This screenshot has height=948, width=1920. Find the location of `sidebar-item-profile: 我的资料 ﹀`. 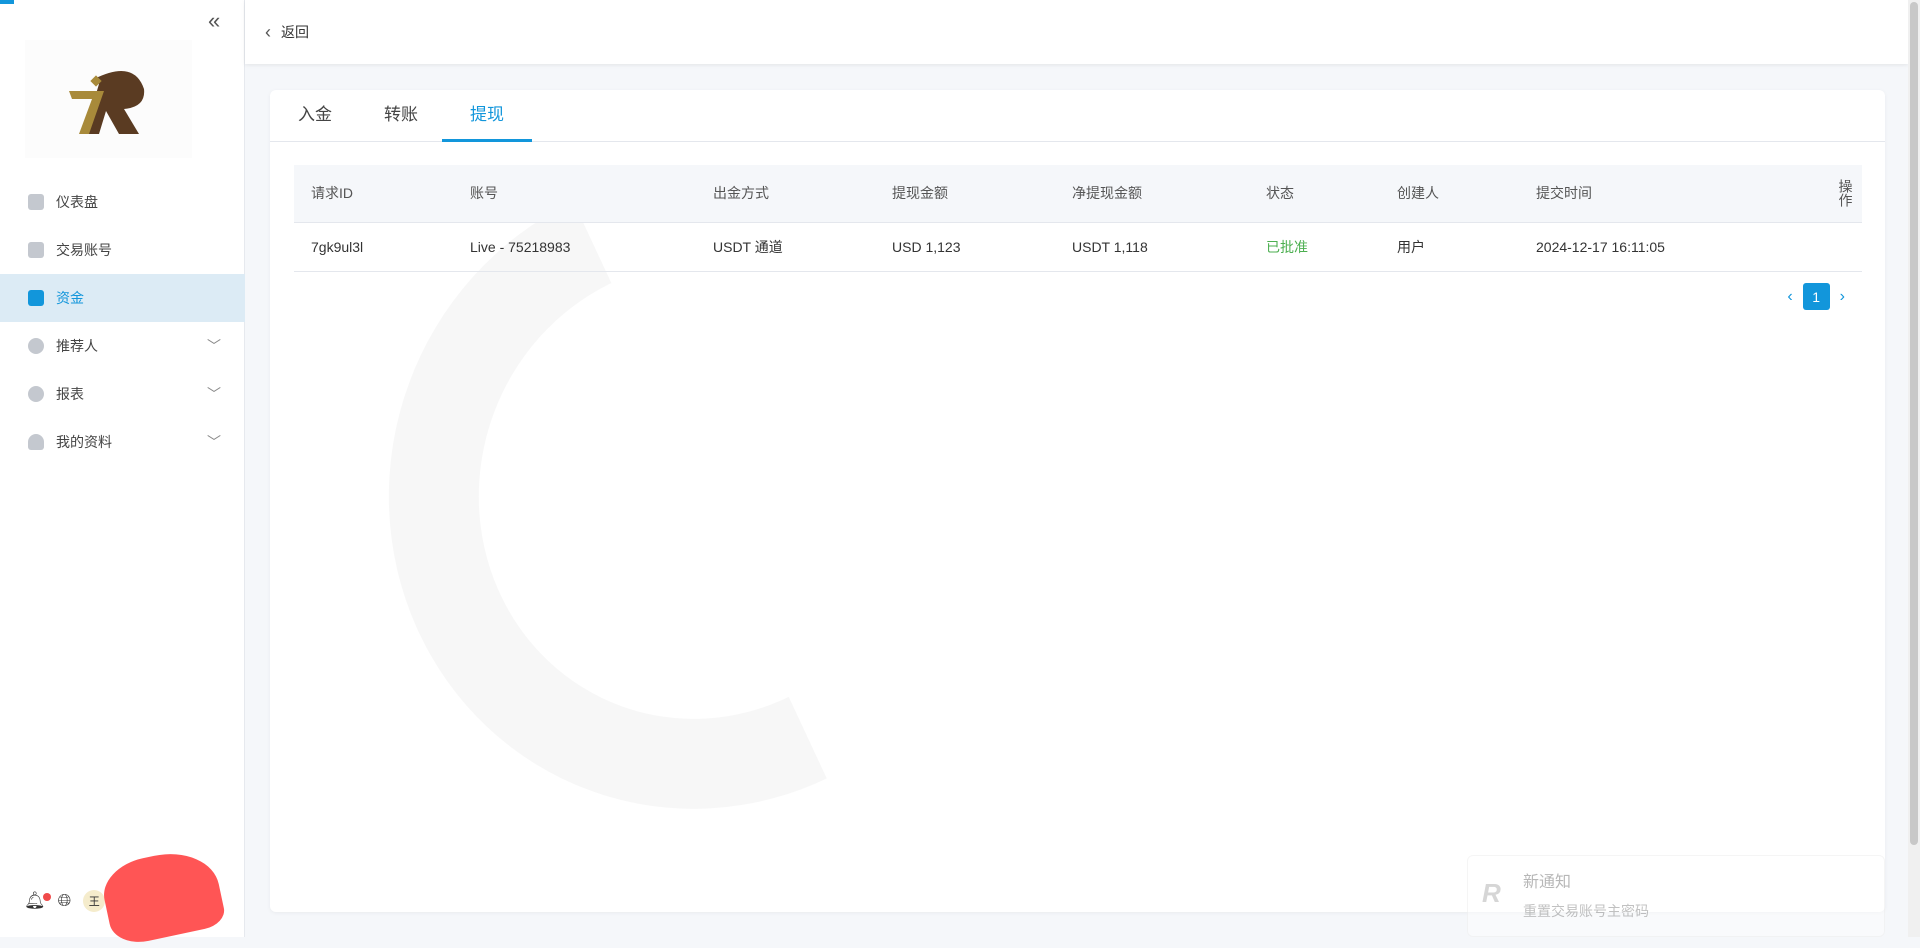

sidebar-item-profile: 我的资料 ﹀ is located at coordinates (122, 442).